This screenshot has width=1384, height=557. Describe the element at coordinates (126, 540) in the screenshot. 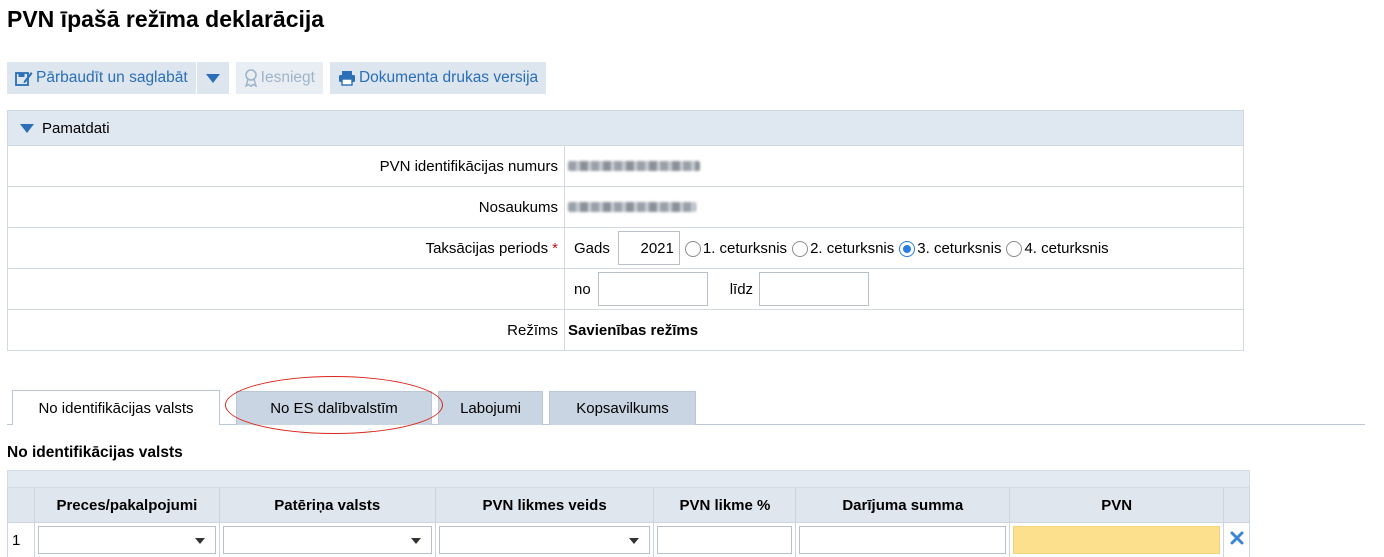

I see `goods-services-select` at that location.